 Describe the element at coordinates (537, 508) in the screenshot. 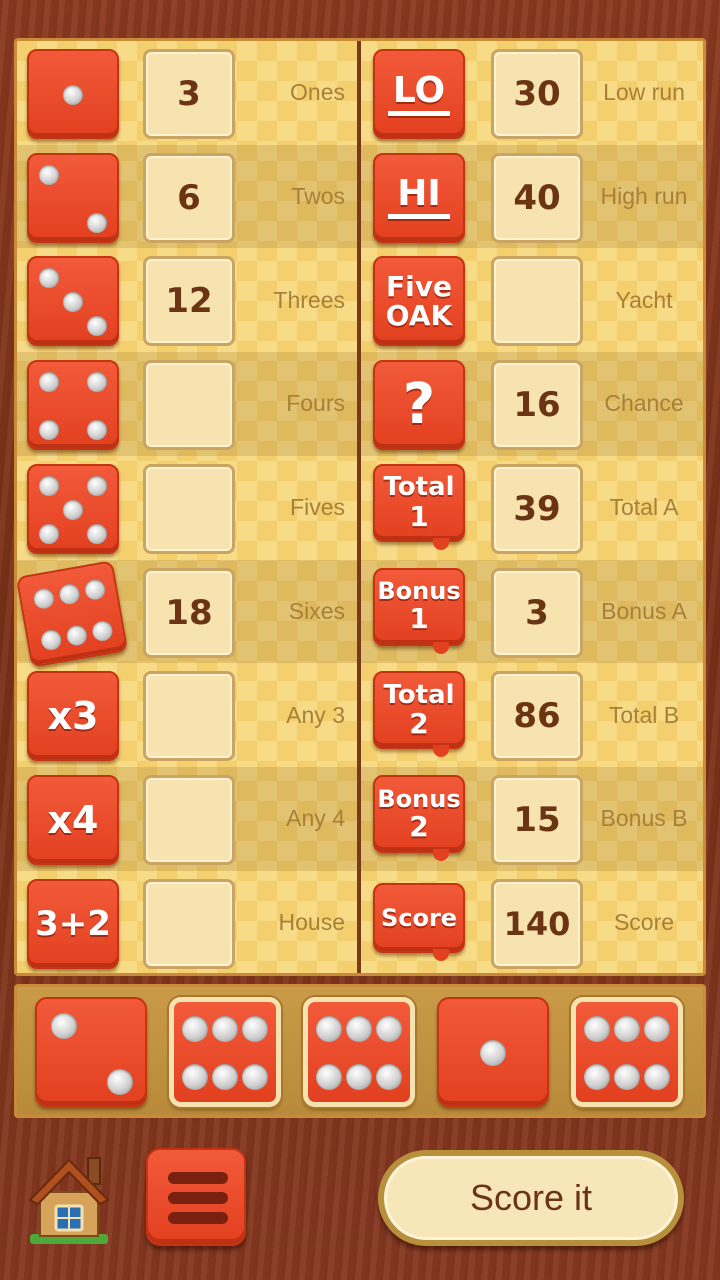

I see `score-cell-total-a: 39` at that location.